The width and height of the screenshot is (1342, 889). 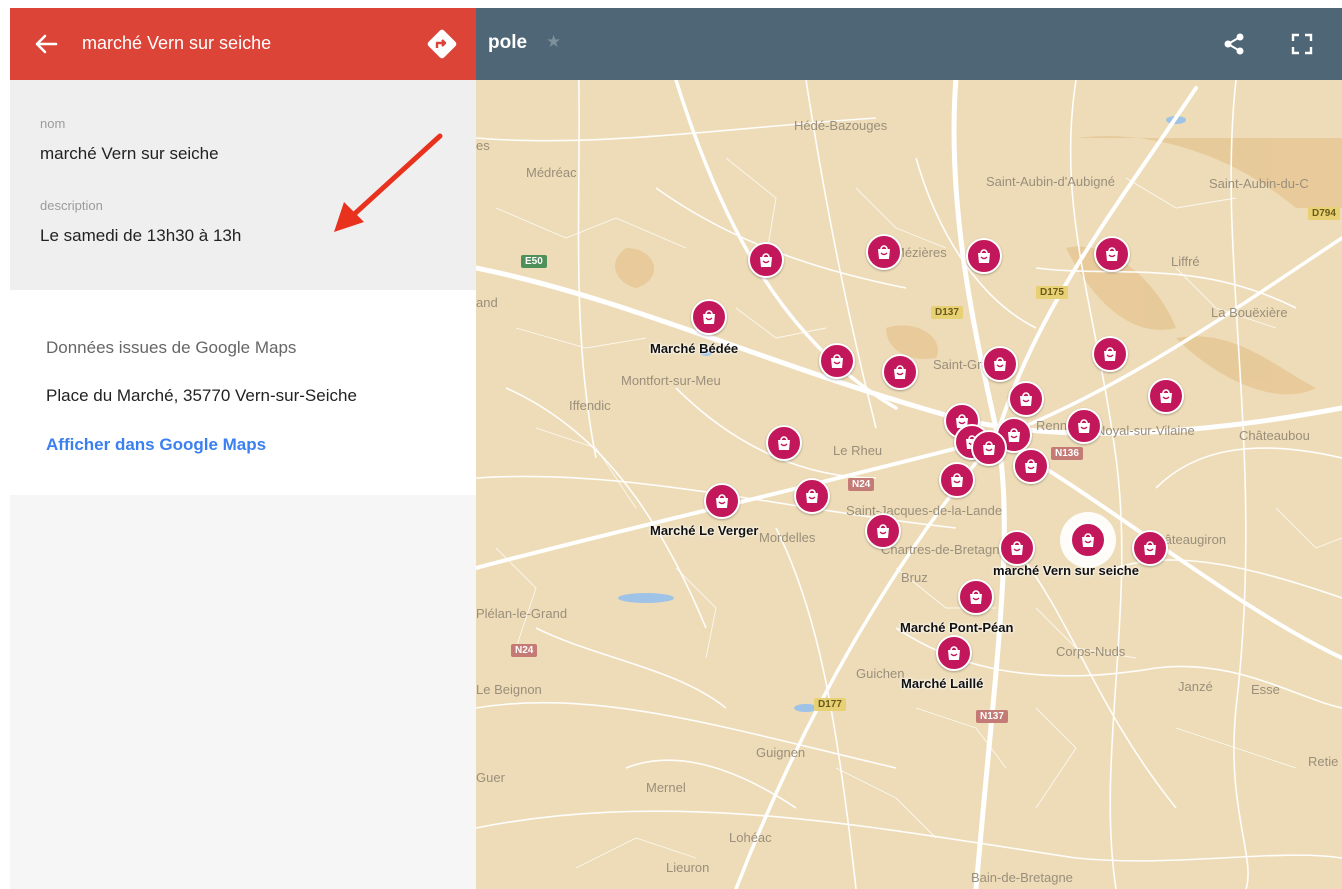 What do you see at coordinates (129, 153) in the screenshot?
I see `name-value: marché Vern sur seiche` at bounding box center [129, 153].